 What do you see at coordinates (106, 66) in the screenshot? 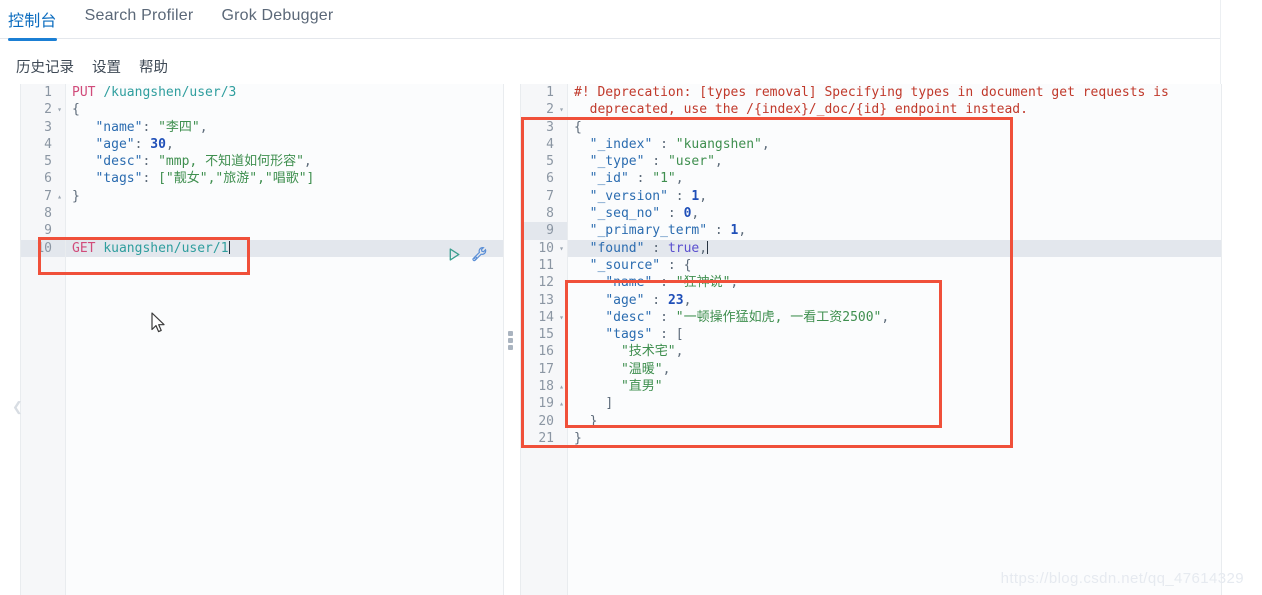
I see `menu-item-settings: 设置` at bounding box center [106, 66].